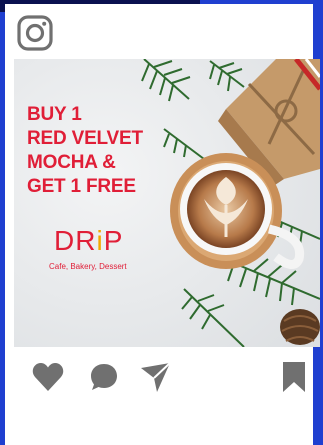  Describe the element at coordinates (113, 240) in the screenshot. I see `brand-logo-part: P` at that location.